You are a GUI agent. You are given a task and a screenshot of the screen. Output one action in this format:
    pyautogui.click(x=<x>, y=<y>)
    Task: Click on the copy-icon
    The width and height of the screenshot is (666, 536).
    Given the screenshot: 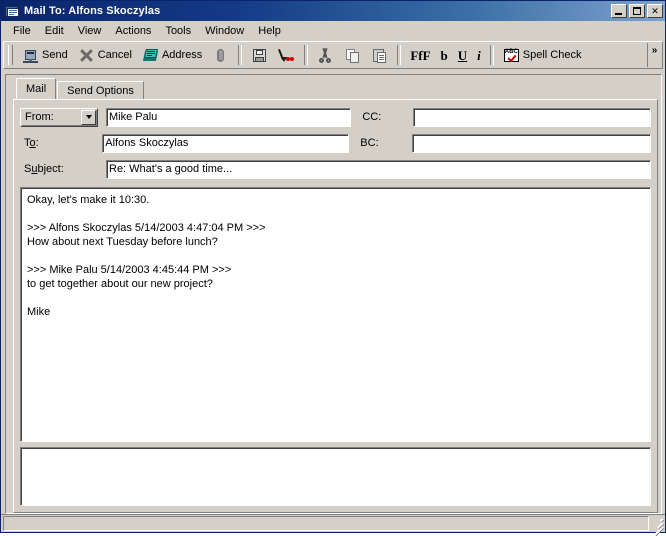 What is the action you would take?
    pyautogui.click(x=352, y=55)
    